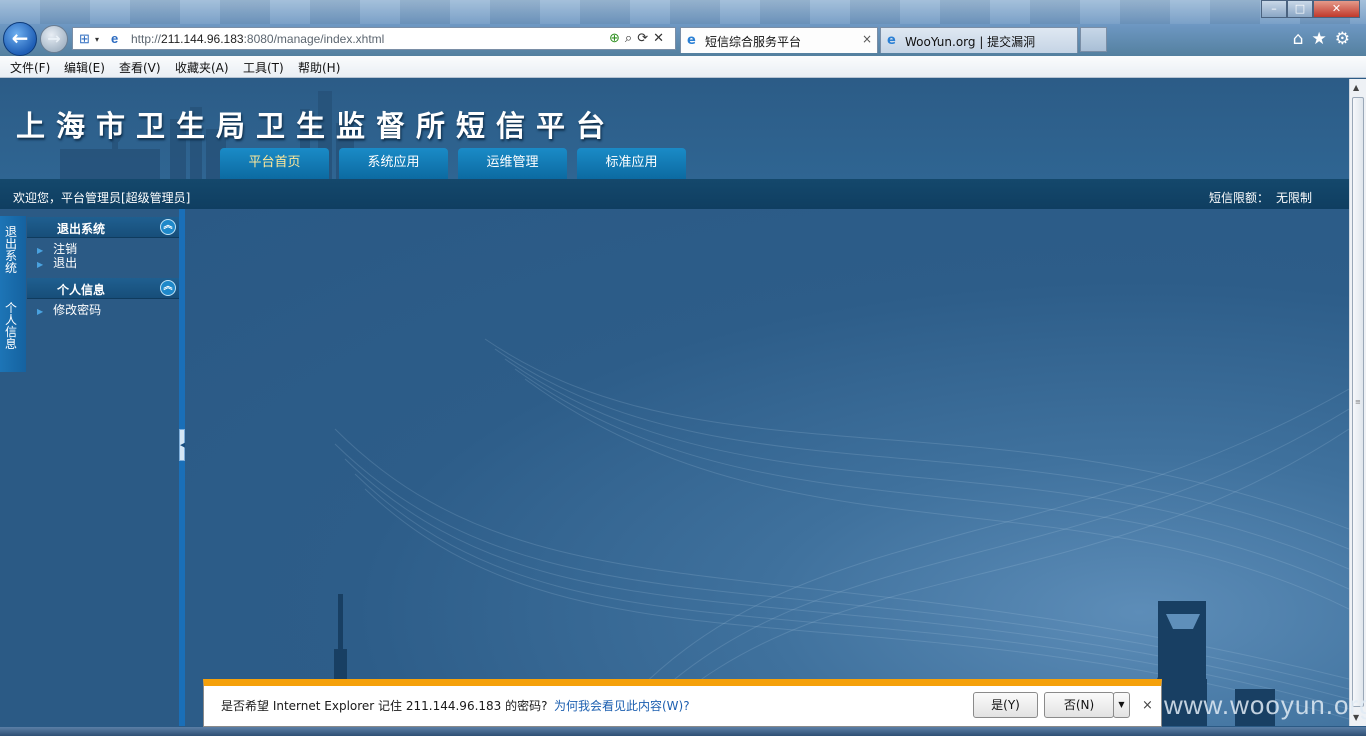 Image resolution: width=1366 pixels, height=736 pixels. What do you see at coordinates (512, 163) in the screenshot?
I see `nav-tab-ops-management: 运维管理` at bounding box center [512, 163].